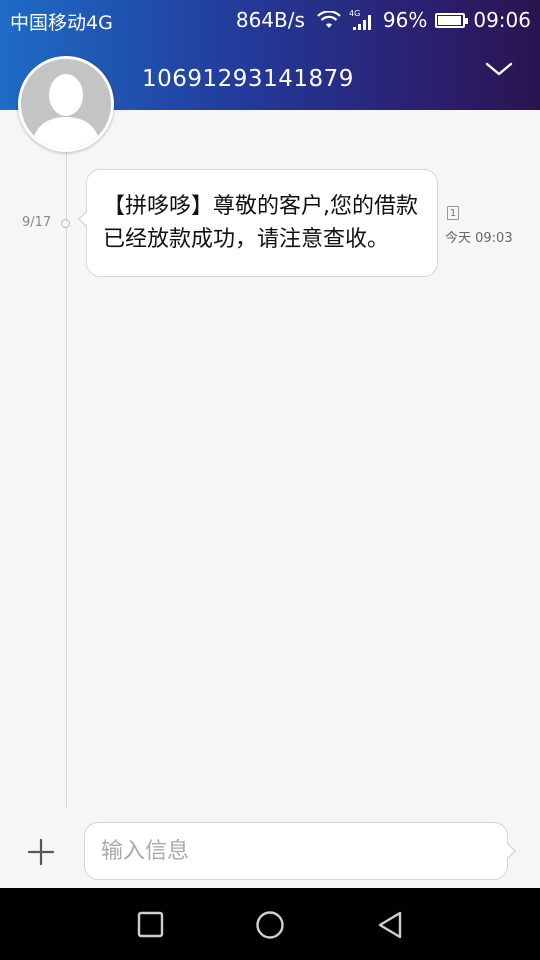 This screenshot has width=540, height=960. Describe the element at coordinates (61, 23) in the screenshot. I see `carrier-label: 中国移动4G` at that location.